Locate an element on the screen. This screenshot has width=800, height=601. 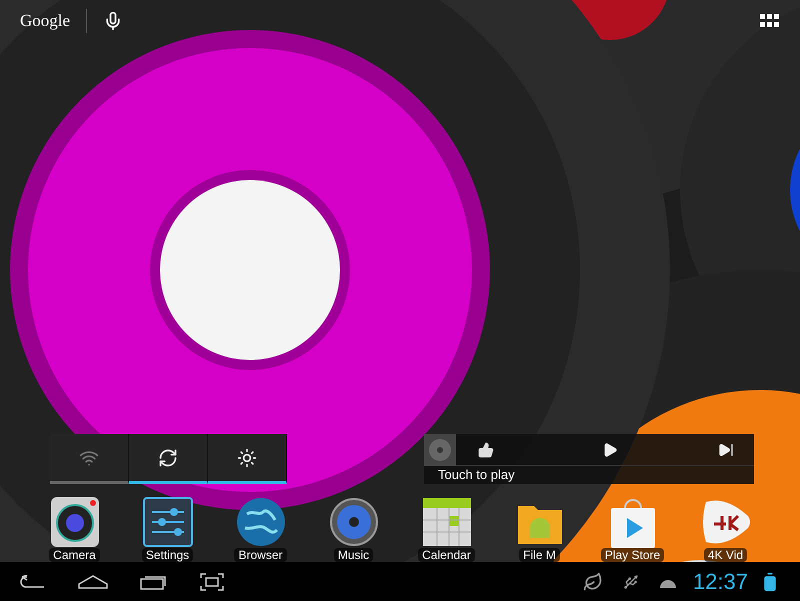
sync-icon is located at coordinates (168, 458).